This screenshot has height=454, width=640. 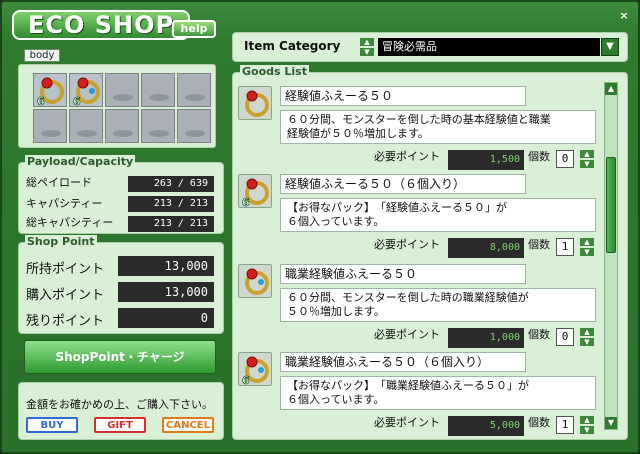 What do you see at coordinates (80, 161) in the screenshot?
I see `payload-legend: Payload/Capacity` at bounding box center [80, 161].